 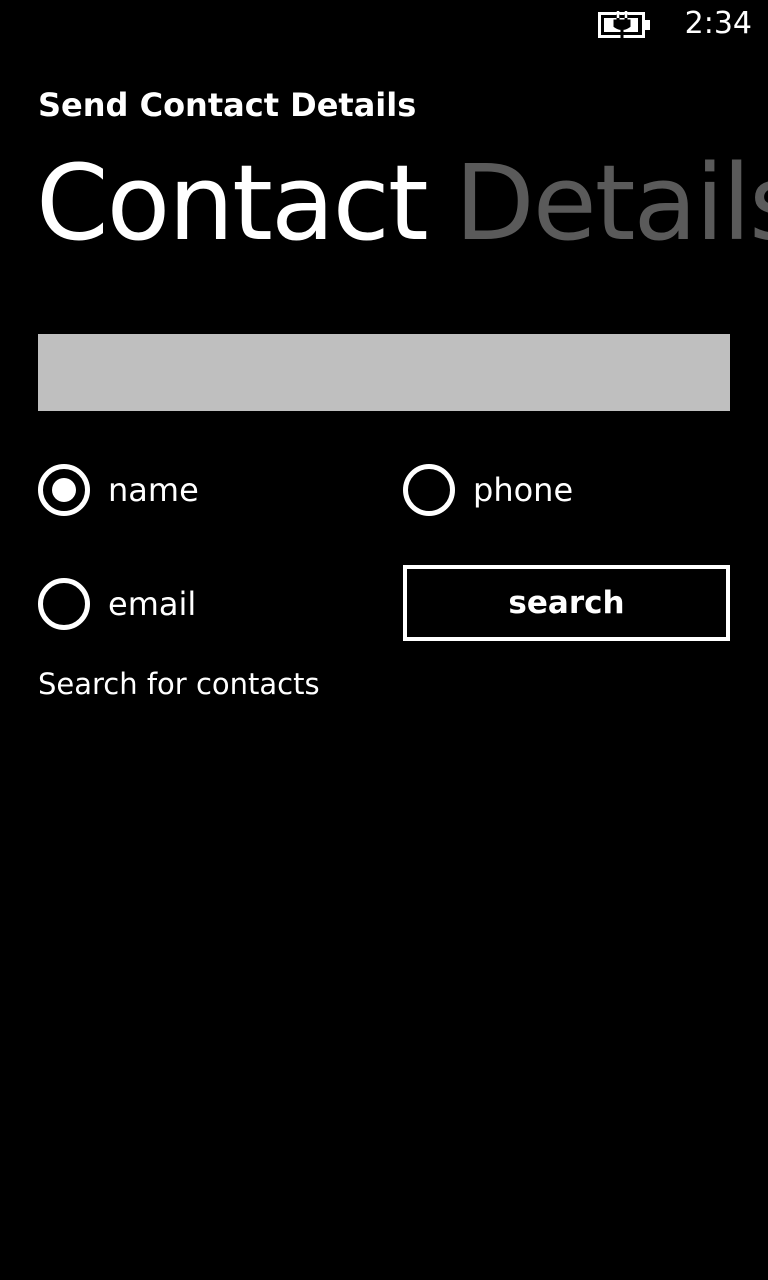 I want to click on radio-dot-icon, so click(x=64, y=490).